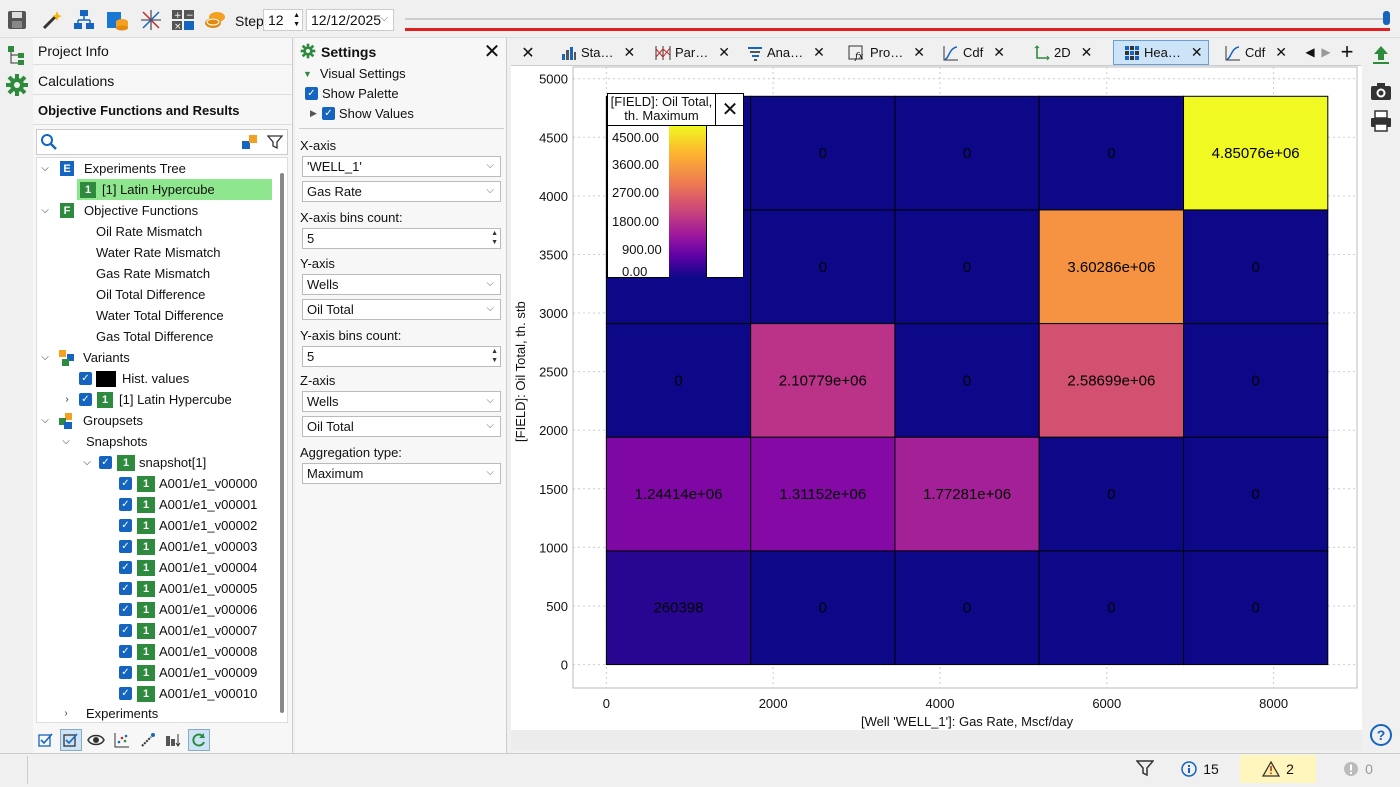  What do you see at coordinates (296, 20) in the screenshot?
I see `step-spinner: ▲ ▼` at bounding box center [296, 20].